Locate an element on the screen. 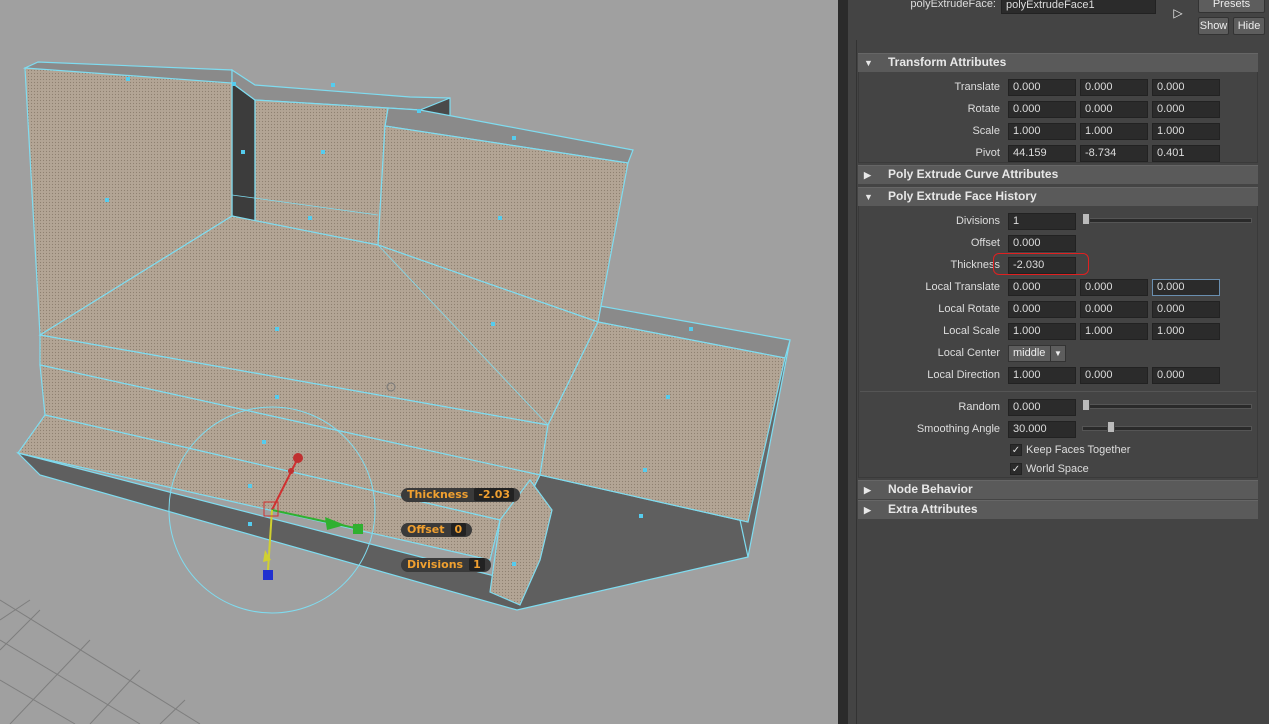 The width and height of the screenshot is (1269, 724). local-center-value: middle is located at coordinates (1029, 353).